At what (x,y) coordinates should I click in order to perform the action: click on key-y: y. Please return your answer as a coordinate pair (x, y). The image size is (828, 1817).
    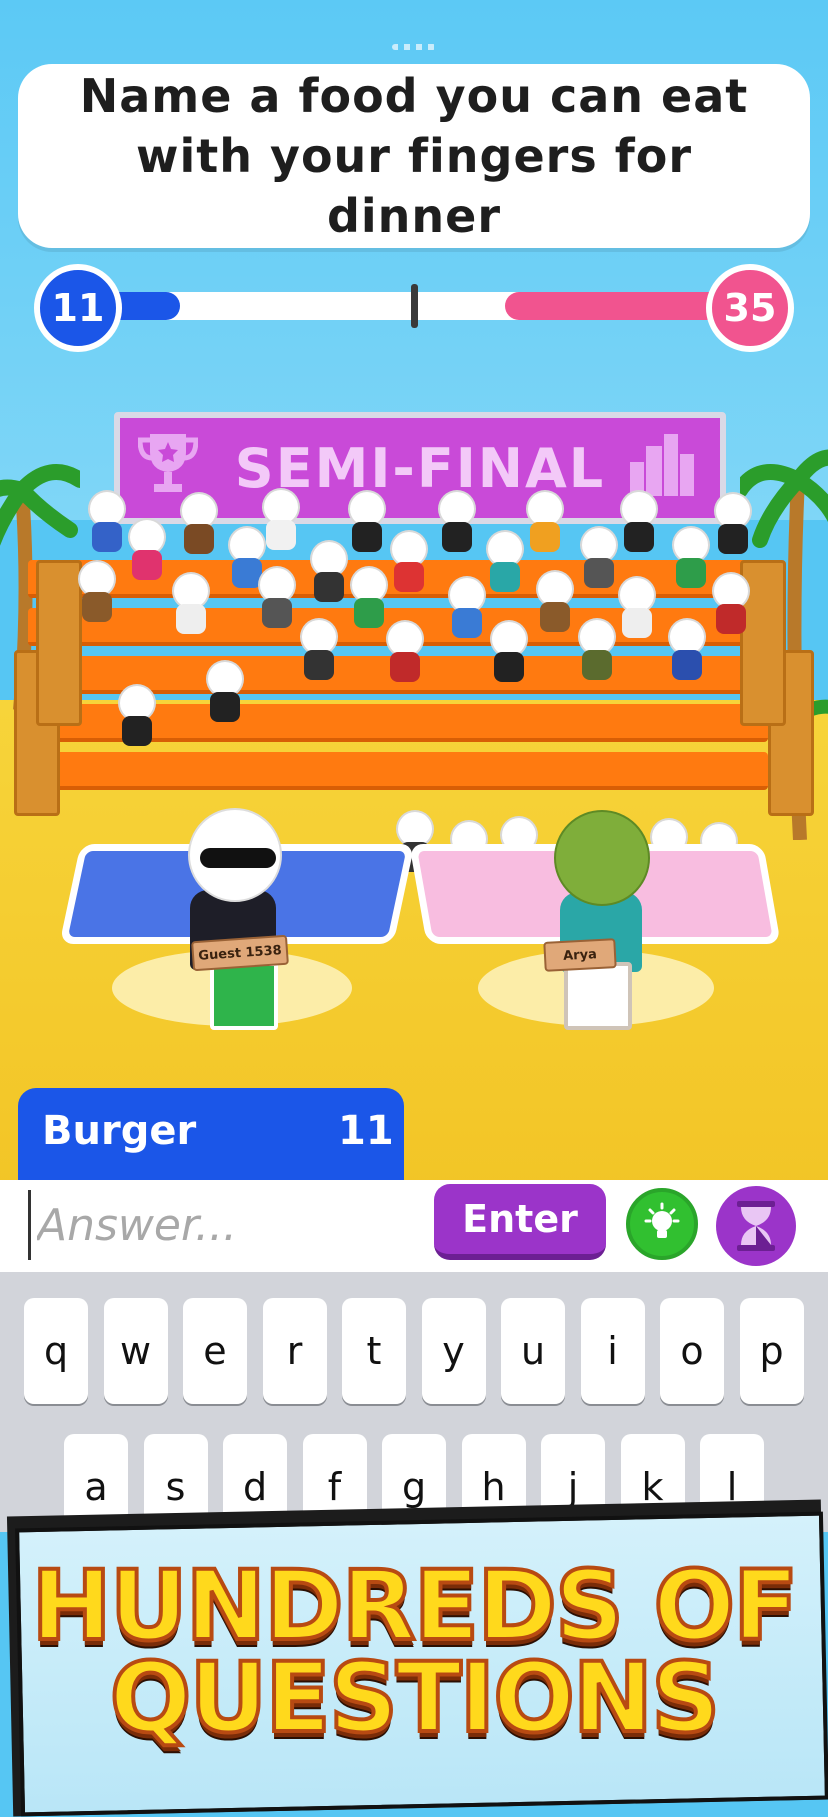
    Looking at the image, I should click on (453, 1351).